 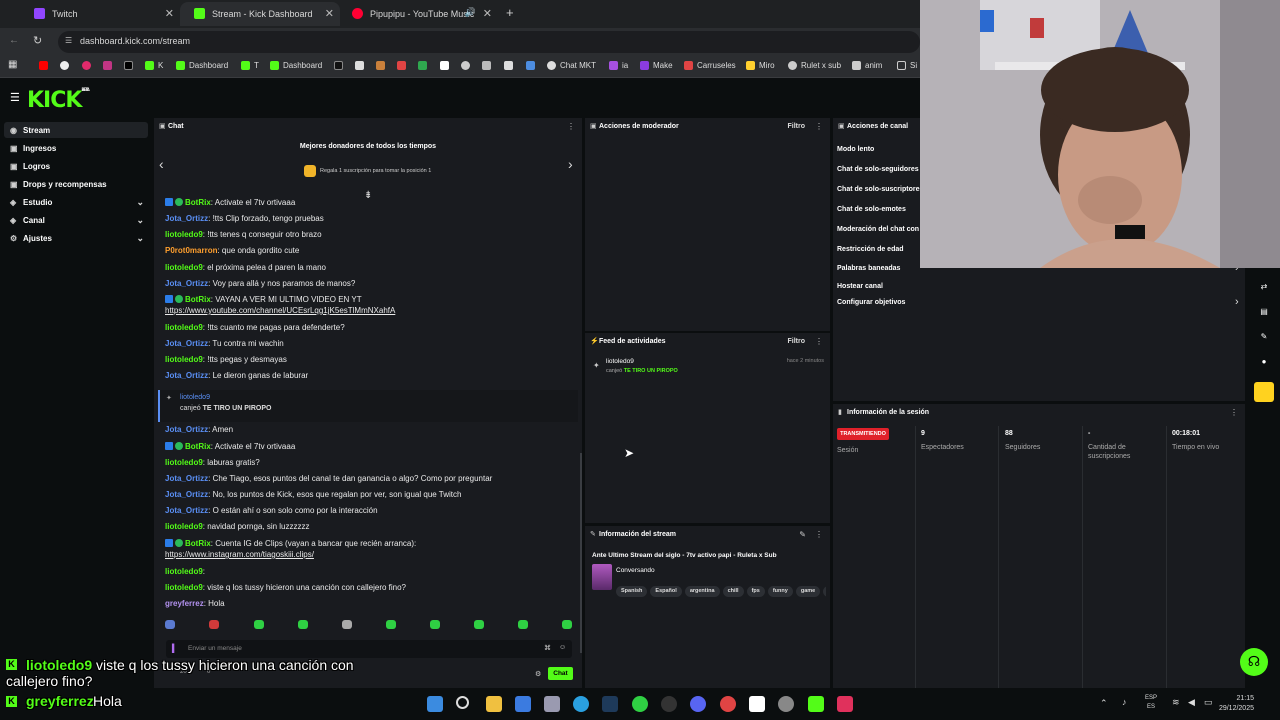 I want to click on tag: Español, so click(x=666, y=591).